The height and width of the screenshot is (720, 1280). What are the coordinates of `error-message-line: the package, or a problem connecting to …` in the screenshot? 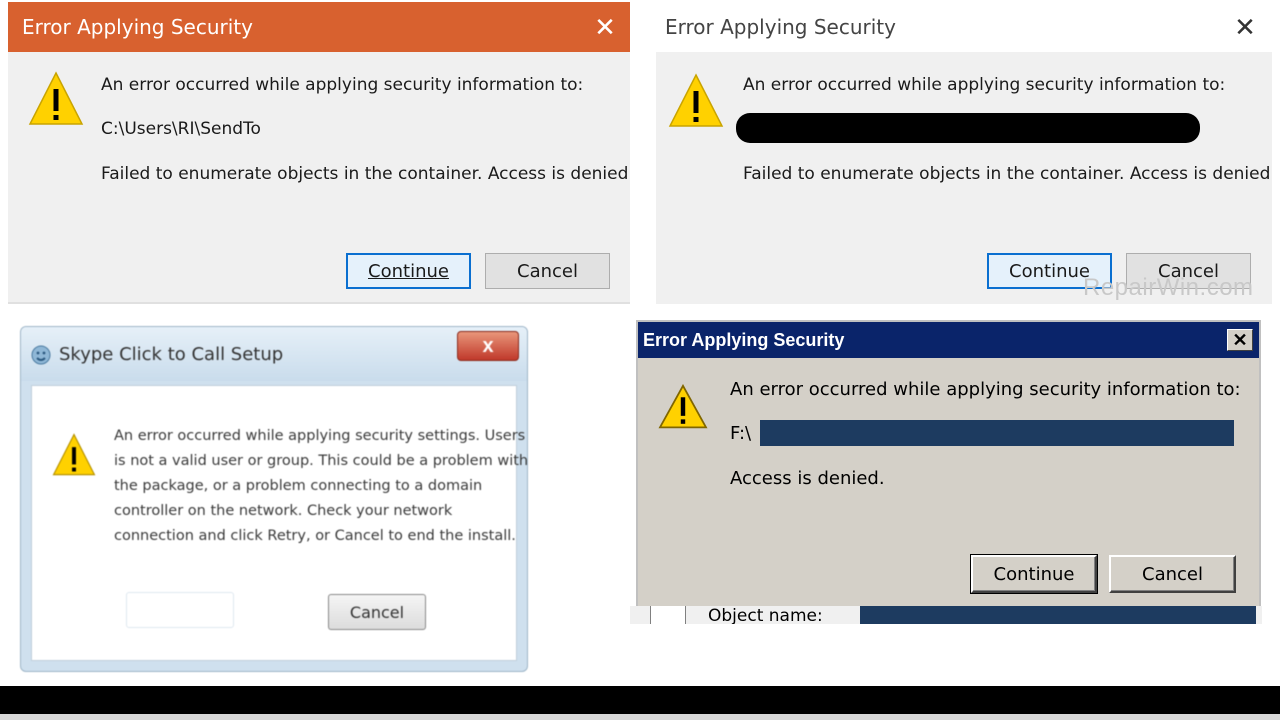 It's located at (298, 486).